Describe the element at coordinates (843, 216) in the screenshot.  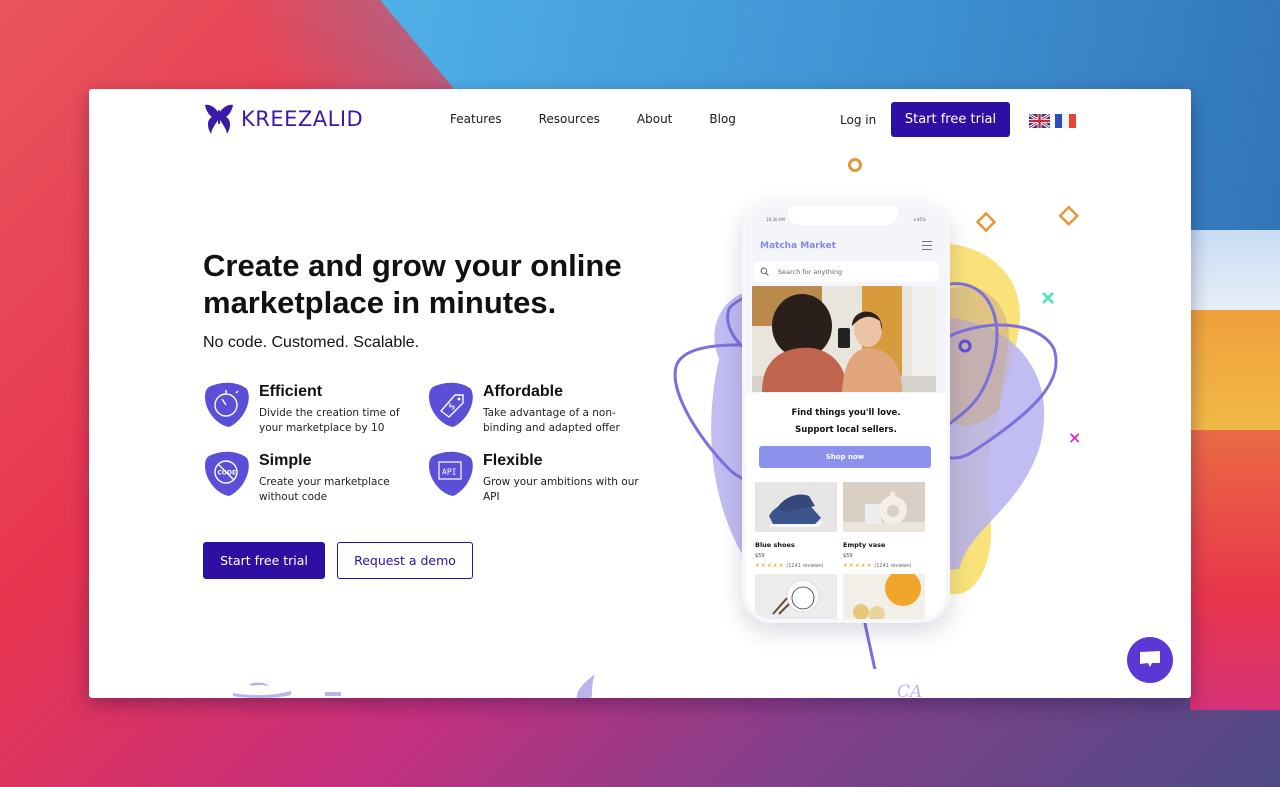
I see `phone-notch` at that location.